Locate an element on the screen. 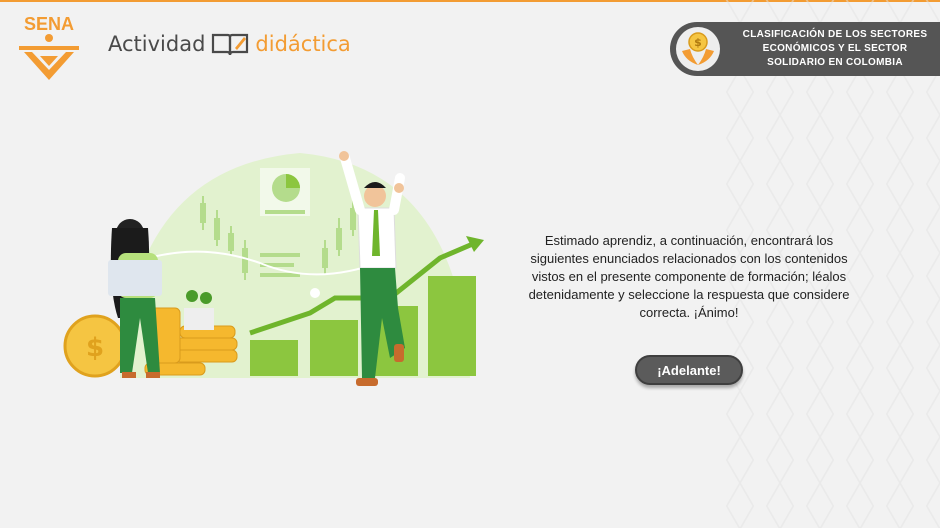 The image size is (940, 528). brand-suffix: didáctica is located at coordinates (303, 44).